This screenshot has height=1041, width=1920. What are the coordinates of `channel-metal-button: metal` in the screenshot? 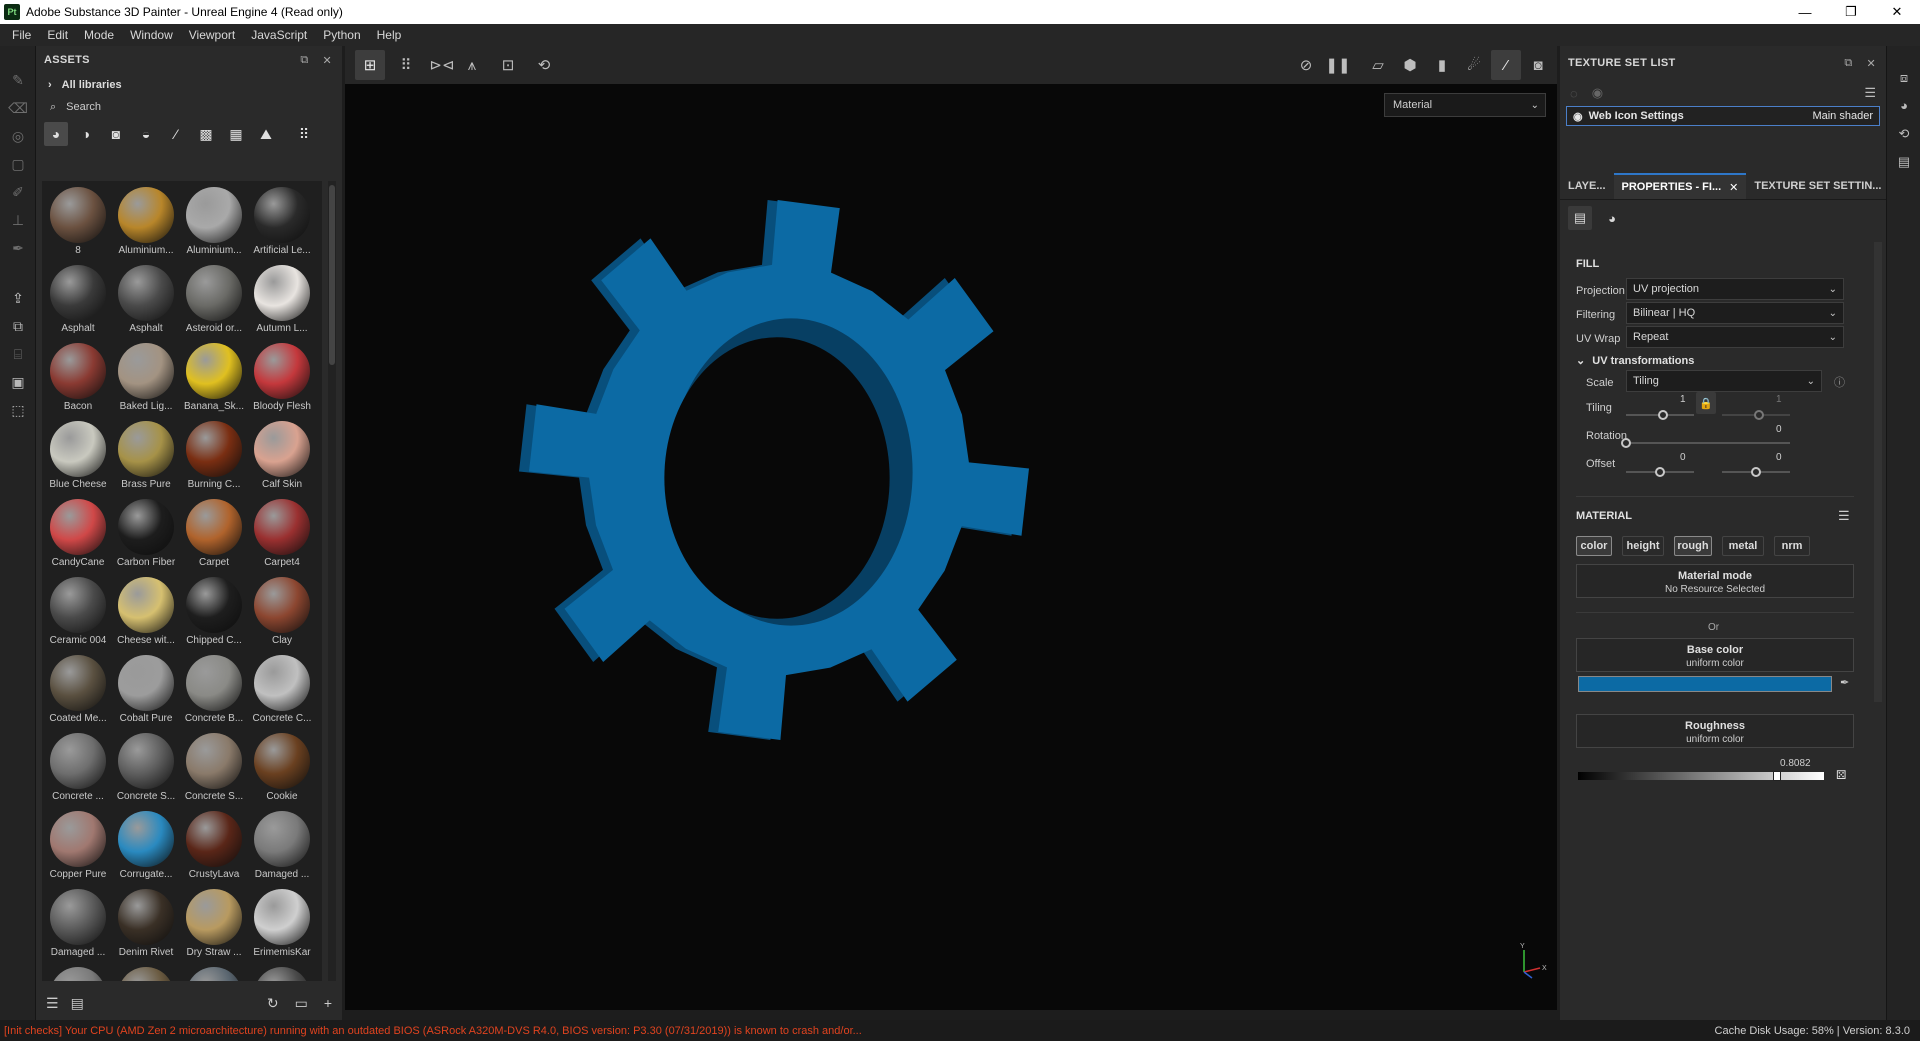 It's located at (1743, 546).